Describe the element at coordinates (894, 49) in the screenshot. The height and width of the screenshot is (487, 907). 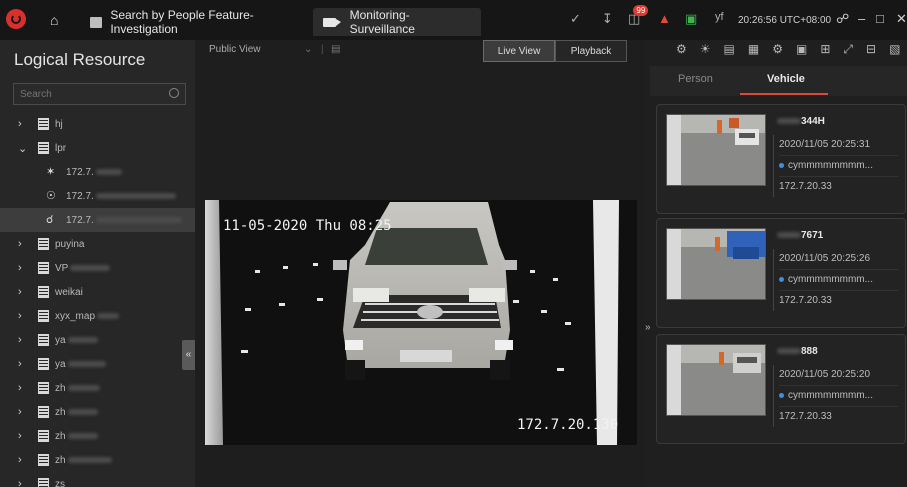
I see `export-icon: ▧` at that location.